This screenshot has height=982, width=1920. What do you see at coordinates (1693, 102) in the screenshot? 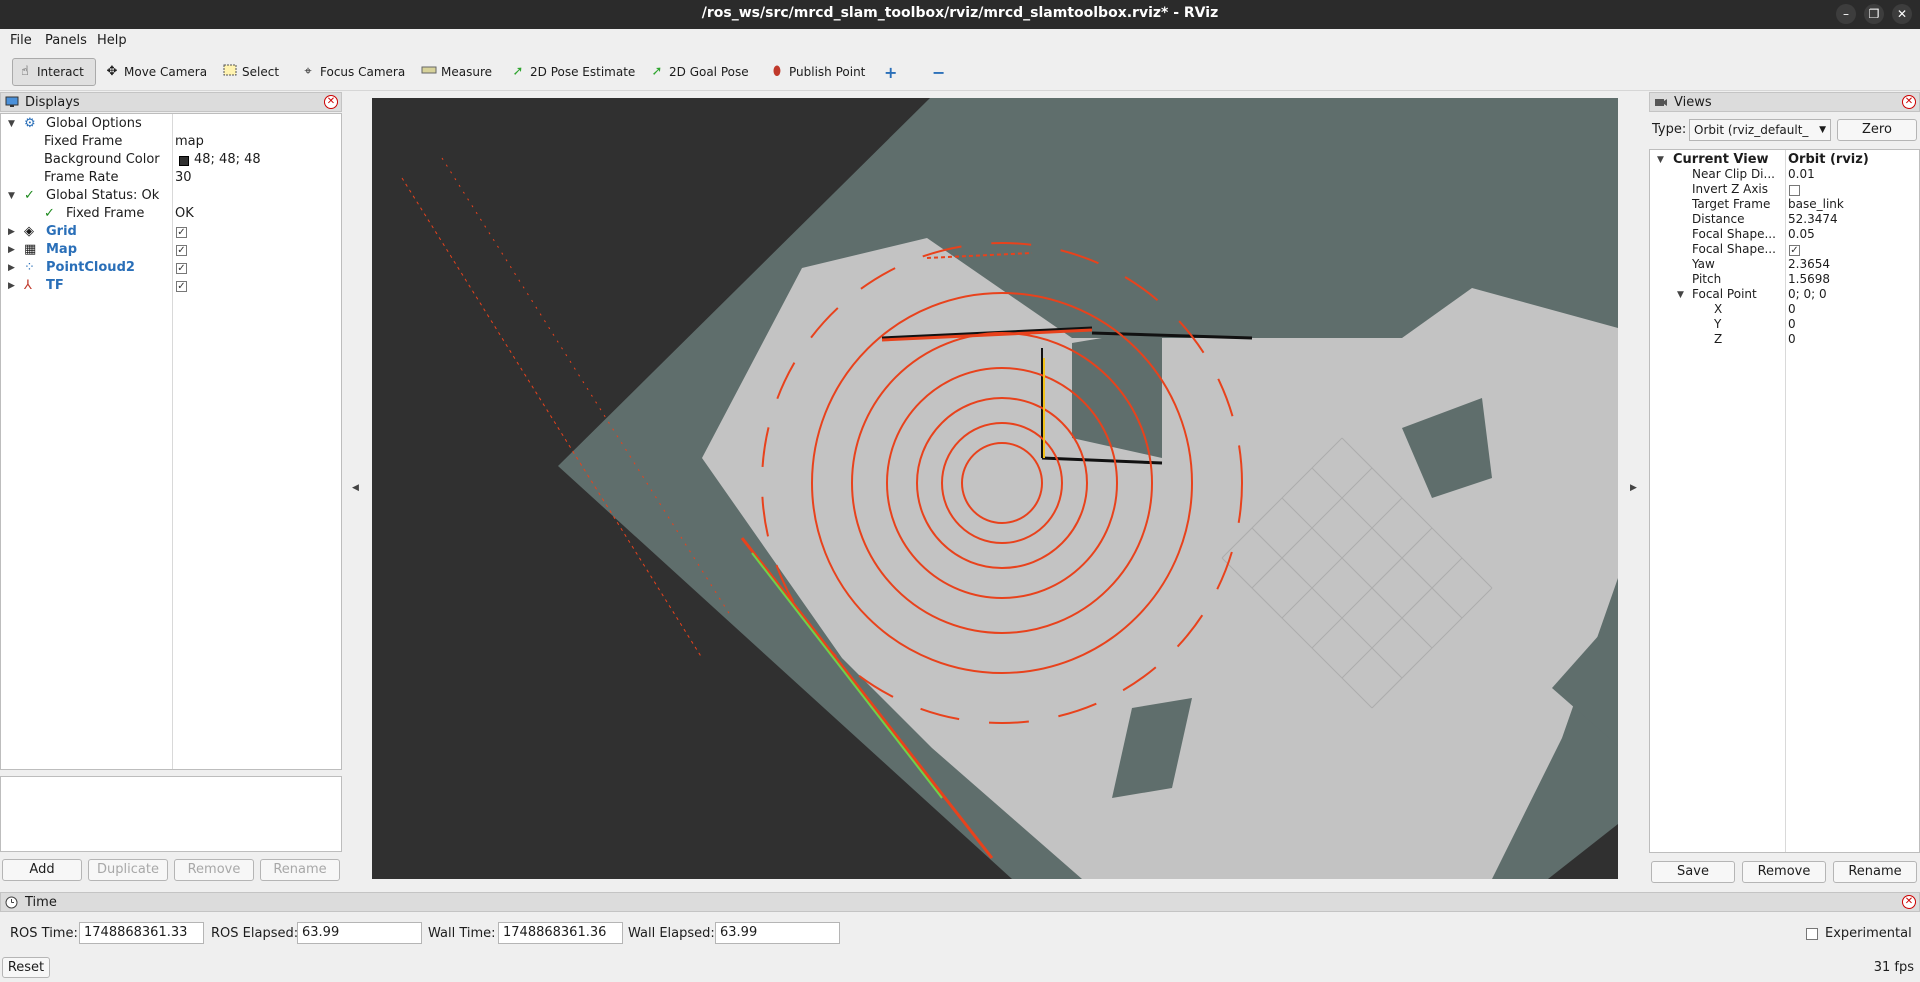
I see `views-title: Views` at bounding box center [1693, 102].